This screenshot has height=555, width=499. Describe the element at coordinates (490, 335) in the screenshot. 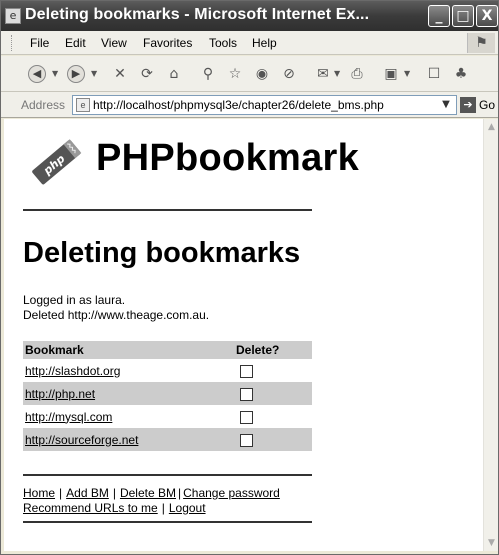

I see `vertical-scrollbar: ▲ ▼` at that location.